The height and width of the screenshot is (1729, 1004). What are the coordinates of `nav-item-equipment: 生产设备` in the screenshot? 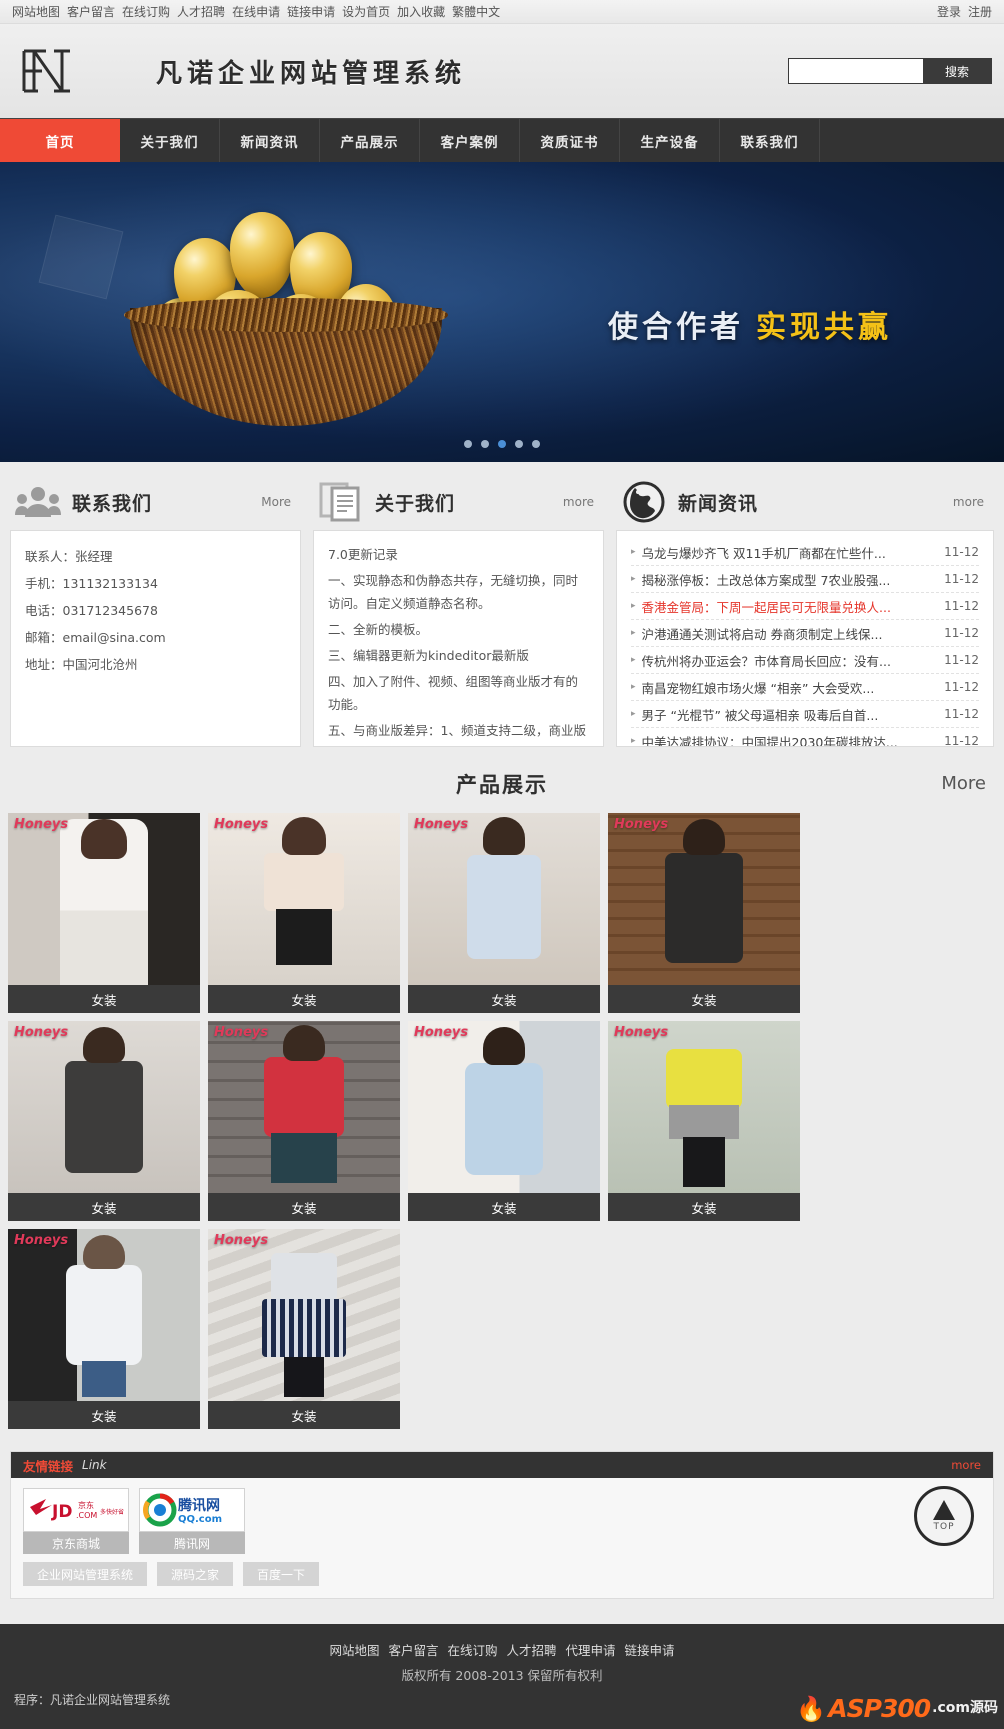 It's located at (670, 140).